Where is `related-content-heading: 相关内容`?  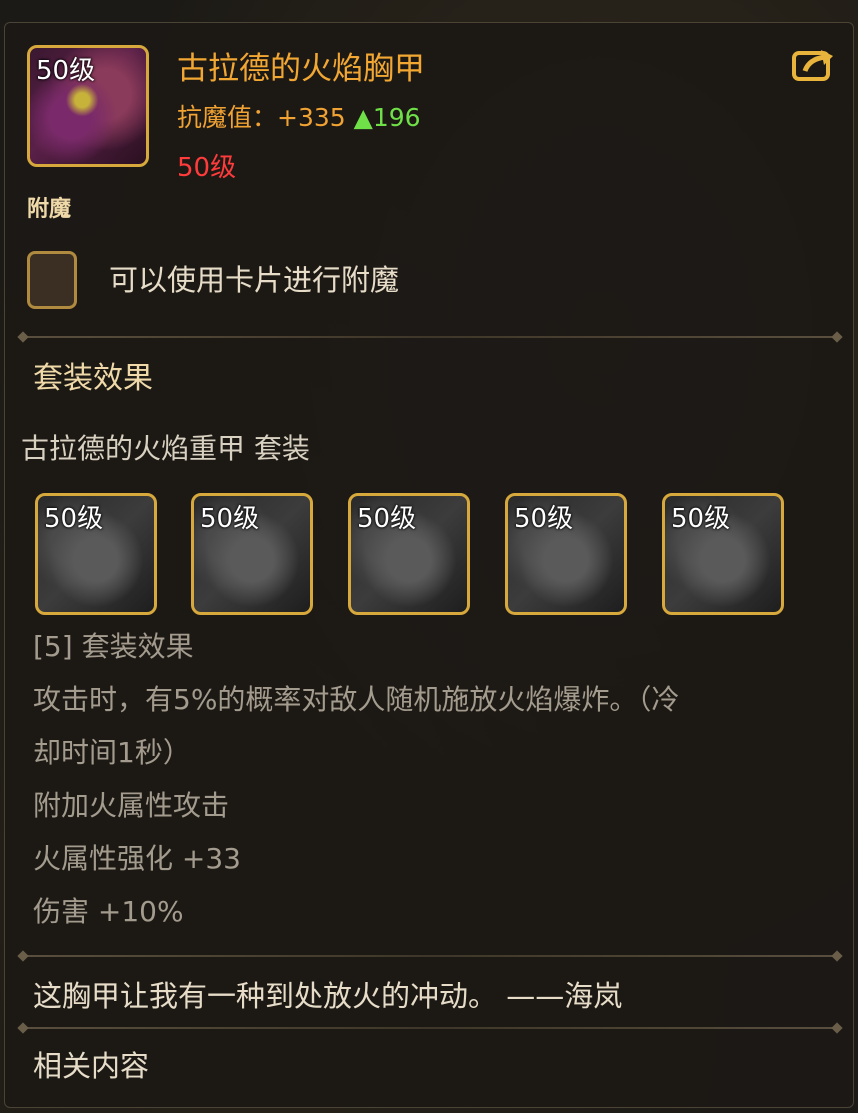 related-content-heading: 相关内容 is located at coordinates (91, 1064).